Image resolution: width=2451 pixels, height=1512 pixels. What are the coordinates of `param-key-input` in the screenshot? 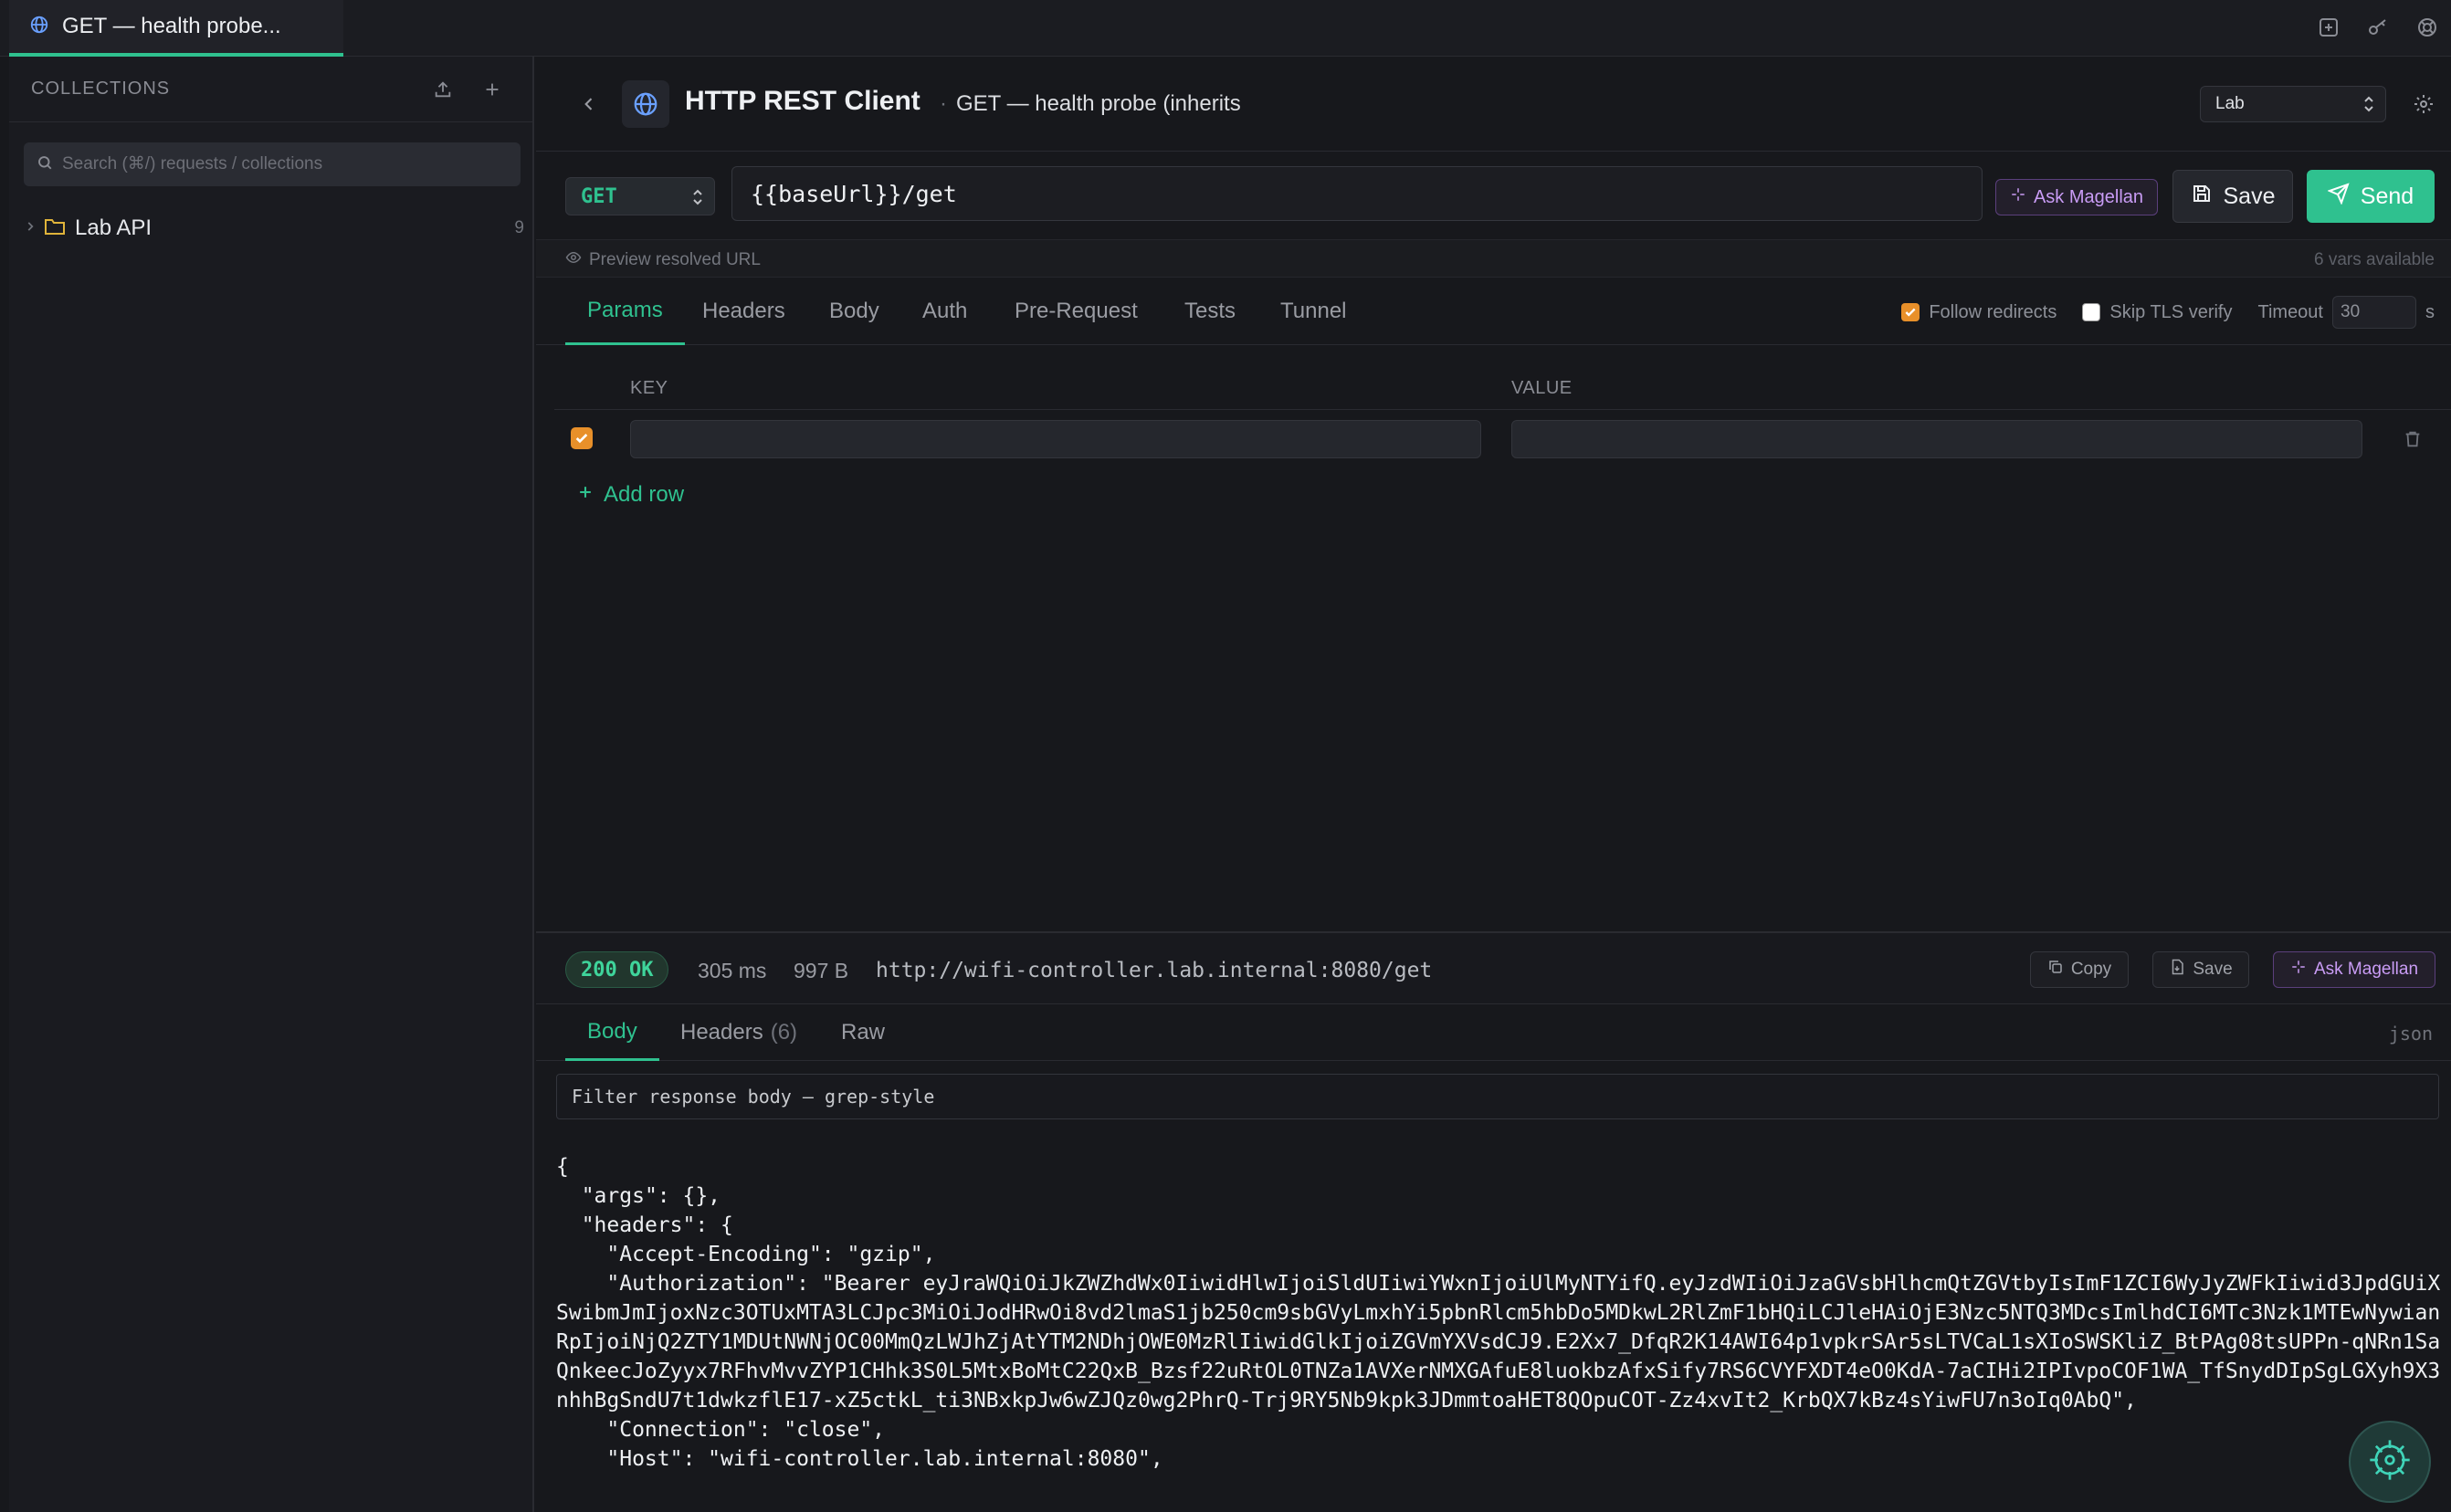 It's located at (1055, 439).